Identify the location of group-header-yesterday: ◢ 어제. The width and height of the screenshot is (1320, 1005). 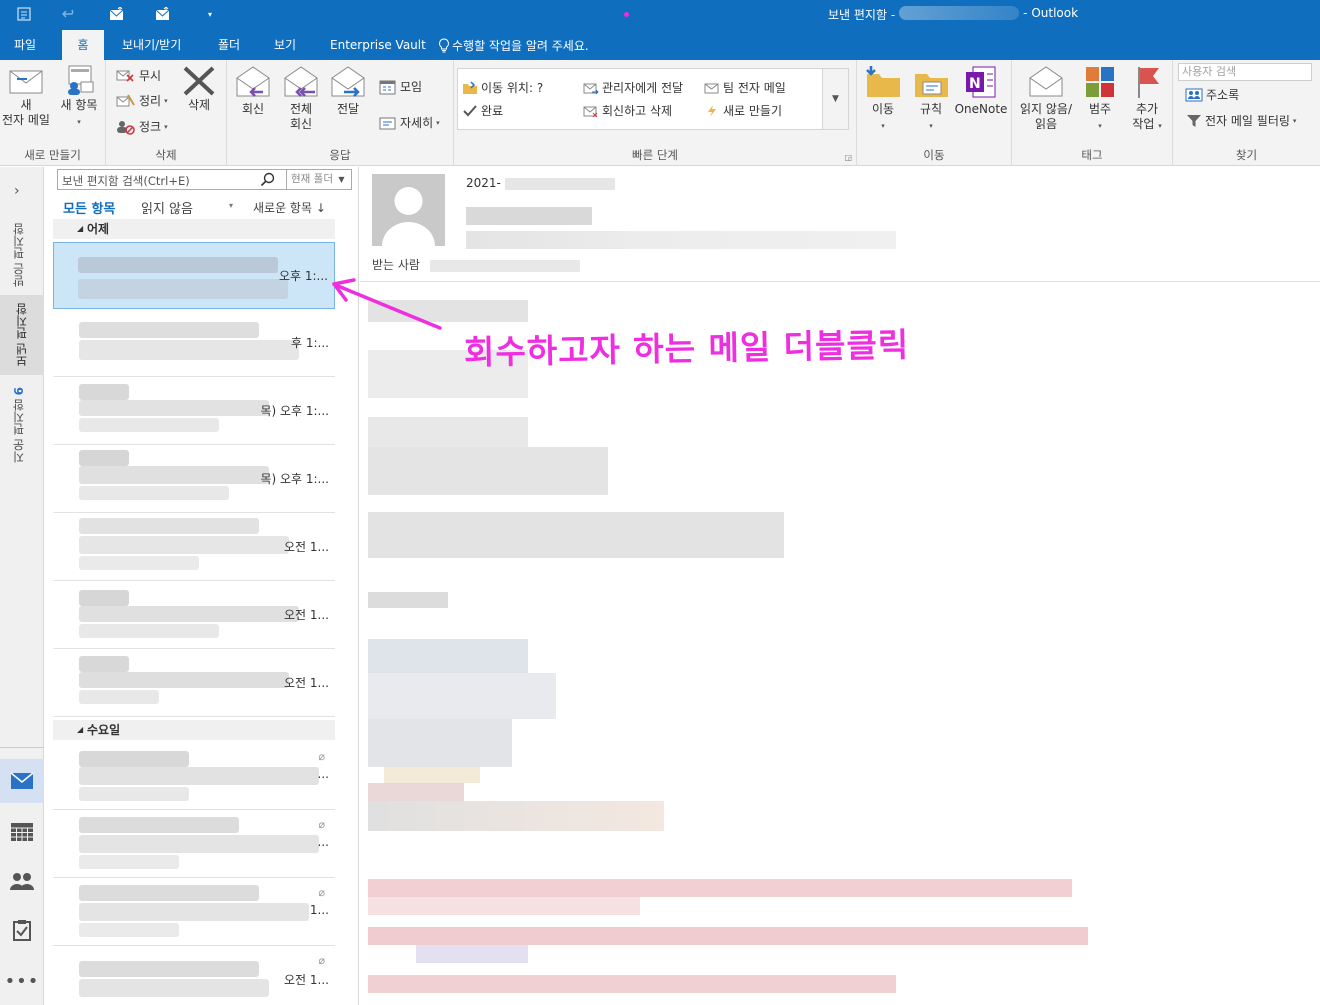
(194, 229).